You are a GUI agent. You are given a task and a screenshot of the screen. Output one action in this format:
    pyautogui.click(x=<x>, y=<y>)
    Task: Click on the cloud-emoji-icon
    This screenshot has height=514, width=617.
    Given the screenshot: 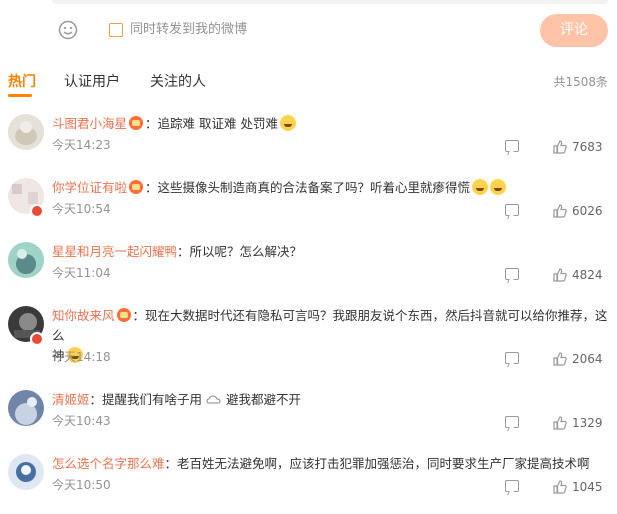 What is the action you would take?
    pyautogui.click(x=213, y=399)
    